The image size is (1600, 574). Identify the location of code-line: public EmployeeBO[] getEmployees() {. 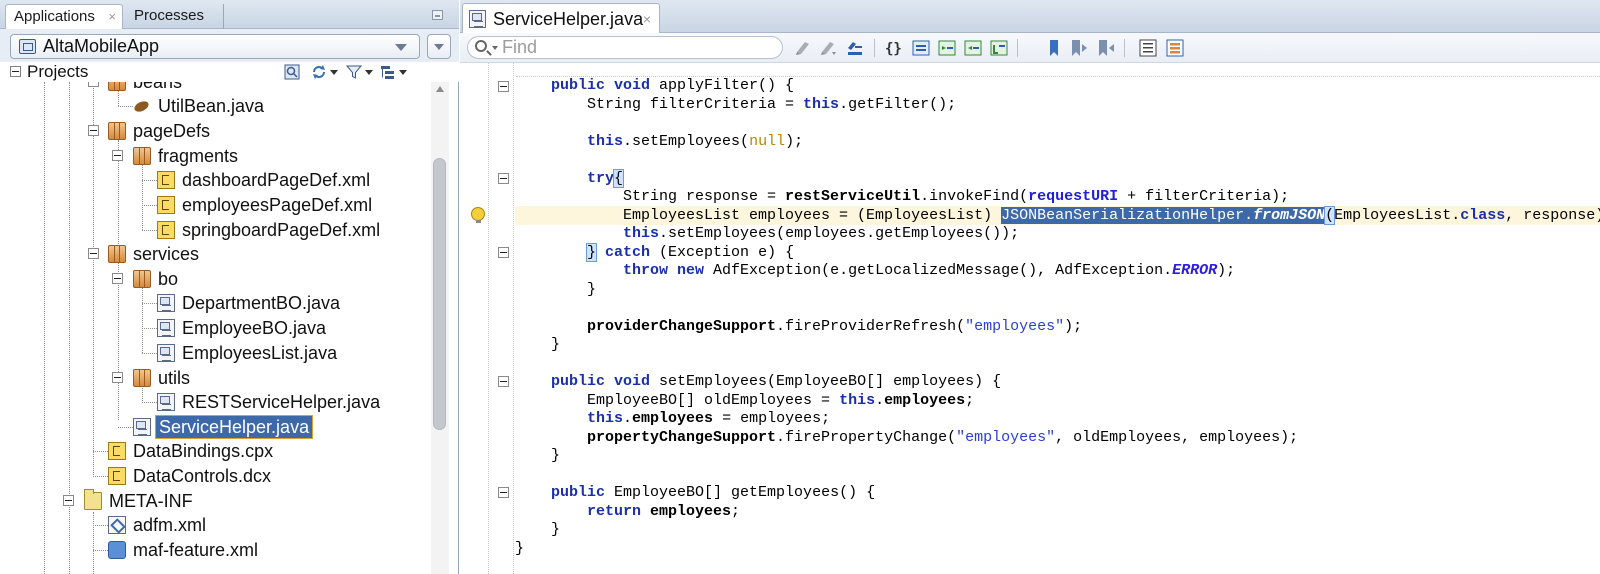
(1057, 493).